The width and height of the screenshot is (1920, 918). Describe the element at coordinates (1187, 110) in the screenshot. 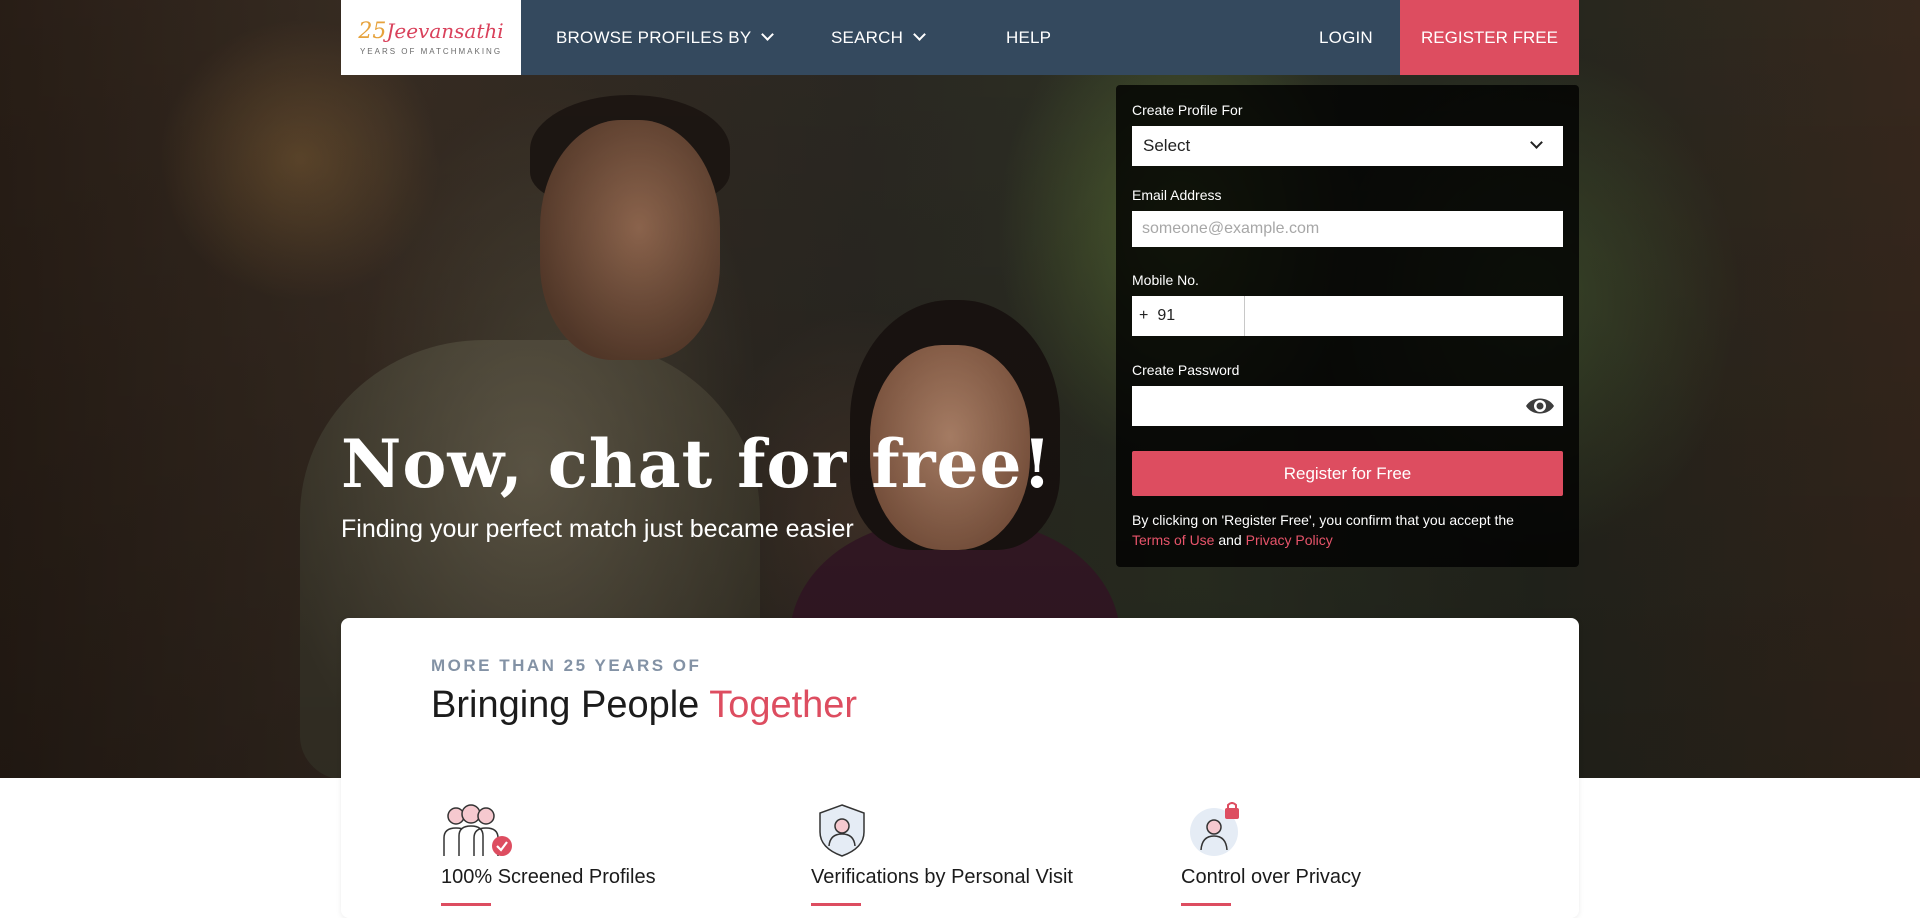

I see `profile-for-label: Create Profile For` at that location.